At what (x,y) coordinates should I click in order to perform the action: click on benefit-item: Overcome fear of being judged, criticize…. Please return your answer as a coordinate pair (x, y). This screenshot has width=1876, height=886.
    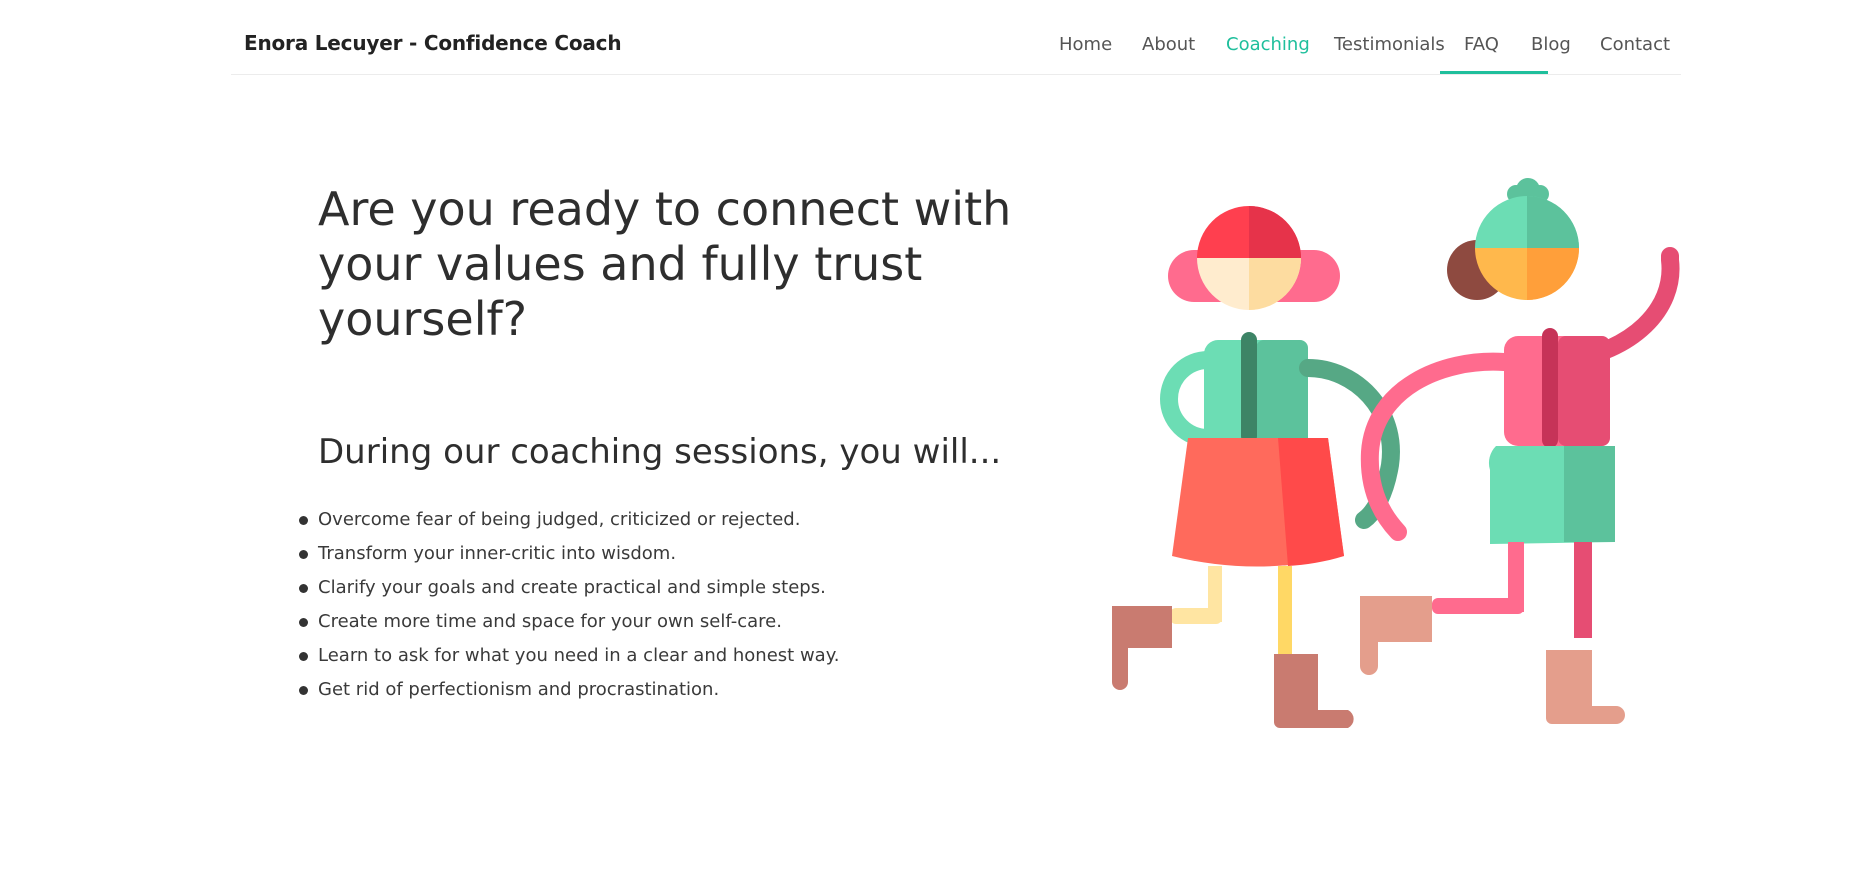
    Looking at the image, I should click on (569, 520).